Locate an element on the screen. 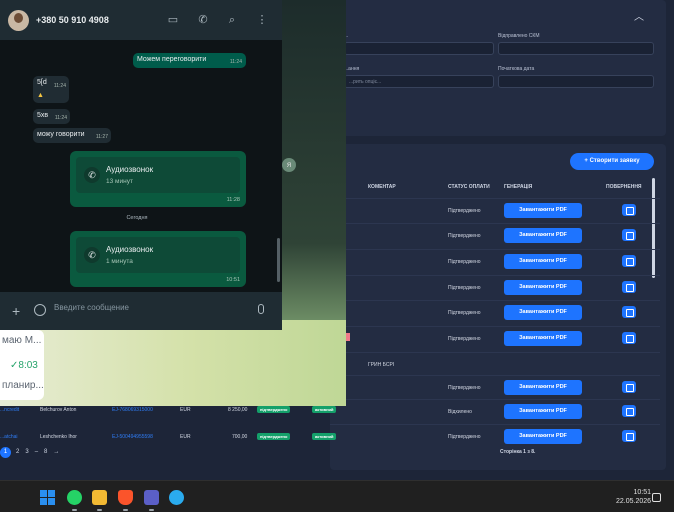 The width and height of the screenshot is (674, 512). whatsapp-icon is located at coordinates (74, 497).